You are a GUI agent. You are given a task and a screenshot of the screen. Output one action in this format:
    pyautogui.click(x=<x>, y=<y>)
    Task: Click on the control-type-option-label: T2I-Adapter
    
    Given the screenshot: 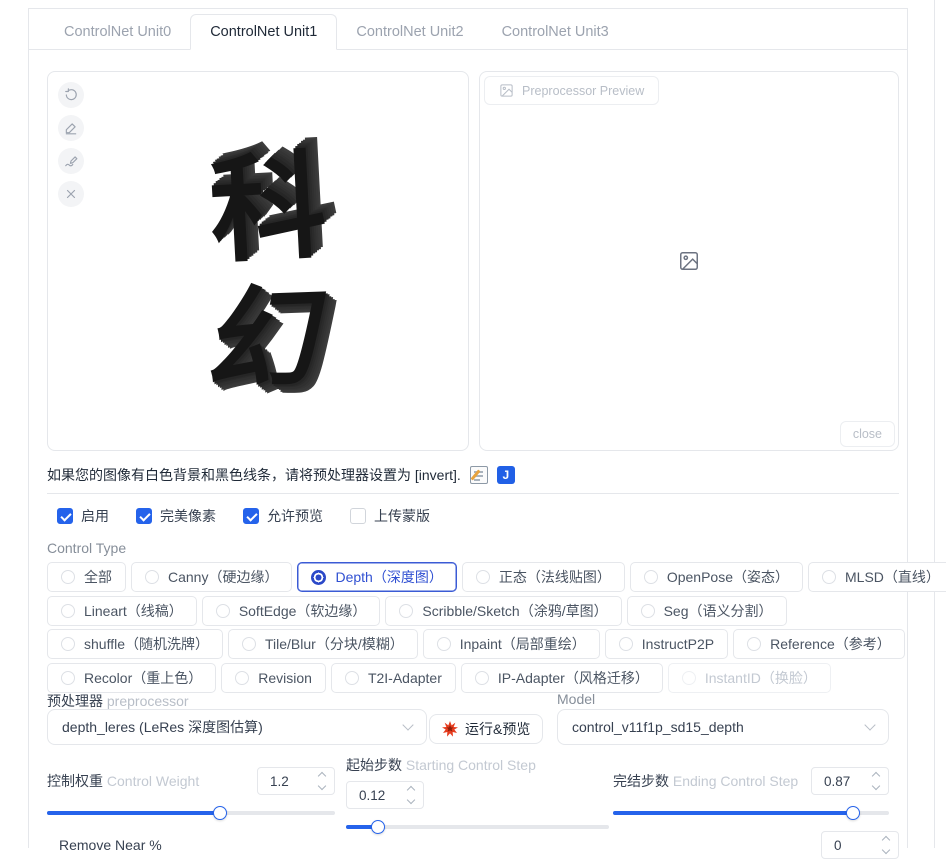 What is the action you would take?
    pyautogui.click(x=404, y=677)
    